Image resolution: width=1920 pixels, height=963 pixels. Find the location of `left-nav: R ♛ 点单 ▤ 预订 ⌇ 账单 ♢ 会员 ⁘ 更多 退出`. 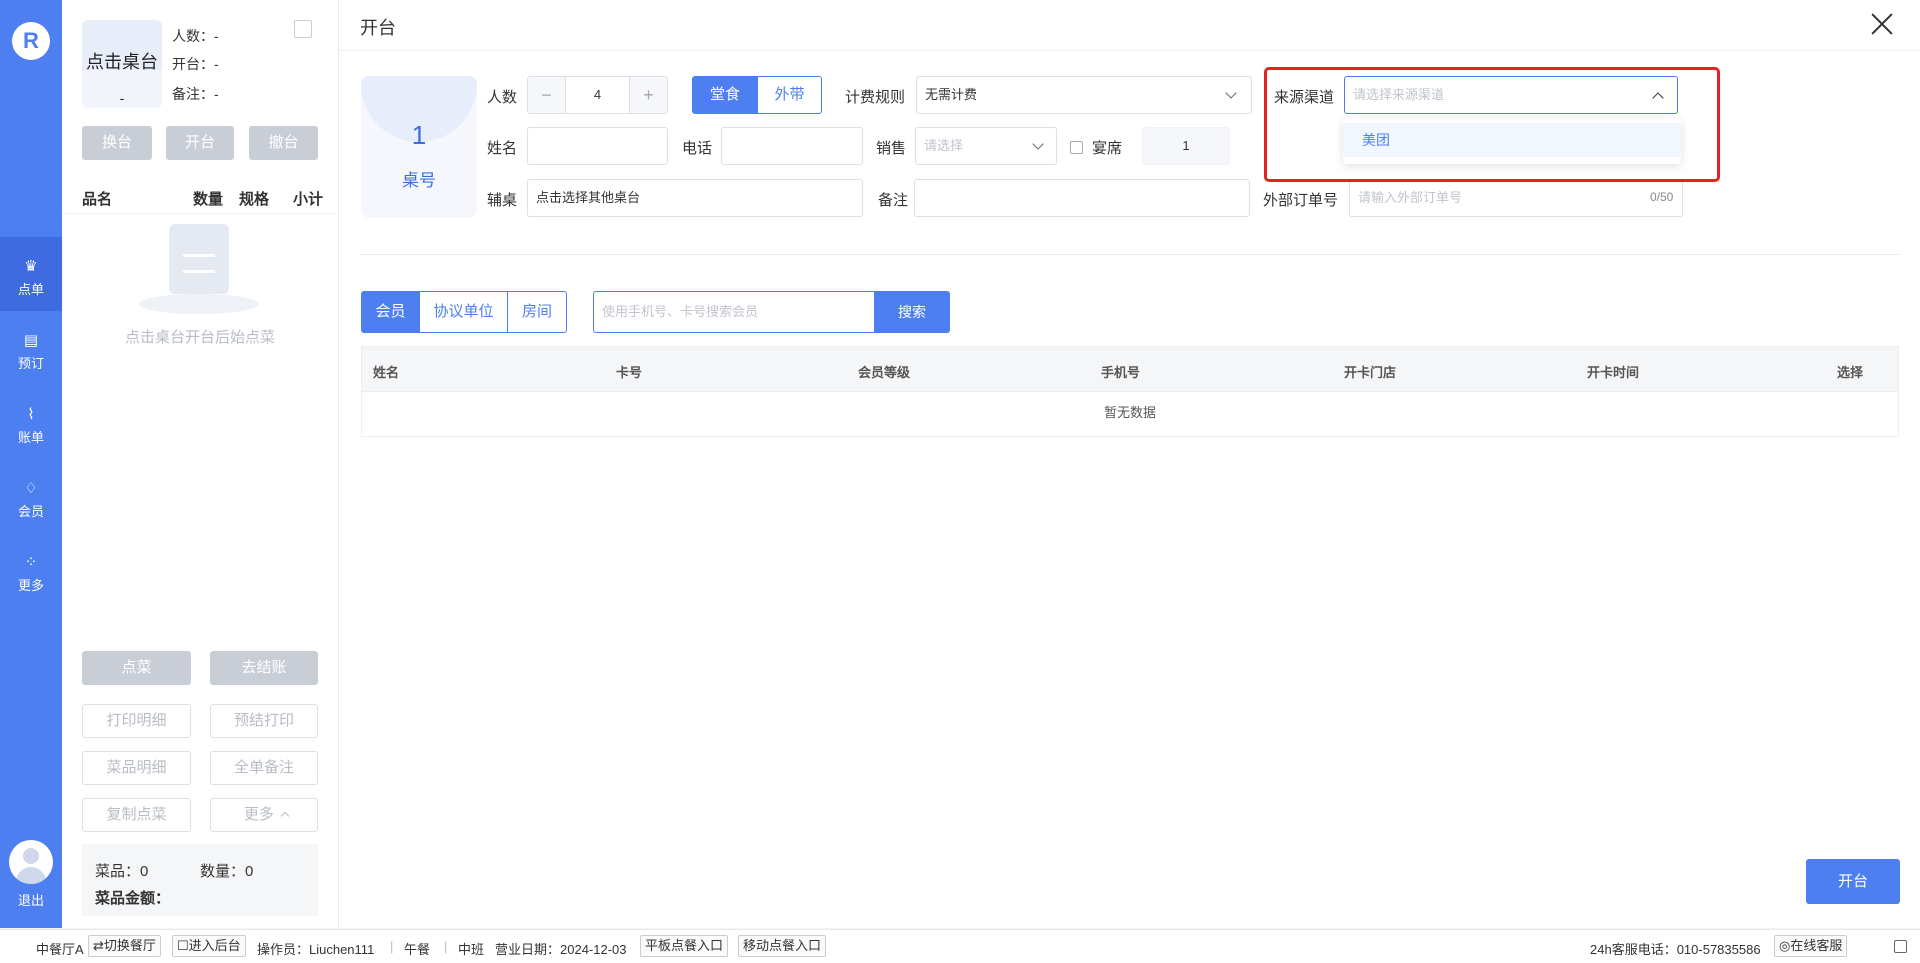

left-nav: R ♛ 点单 ▤ 预订 ⌇ 账单 ♢ 会员 ⁘ 更多 退出 is located at coordinates (31, 464).